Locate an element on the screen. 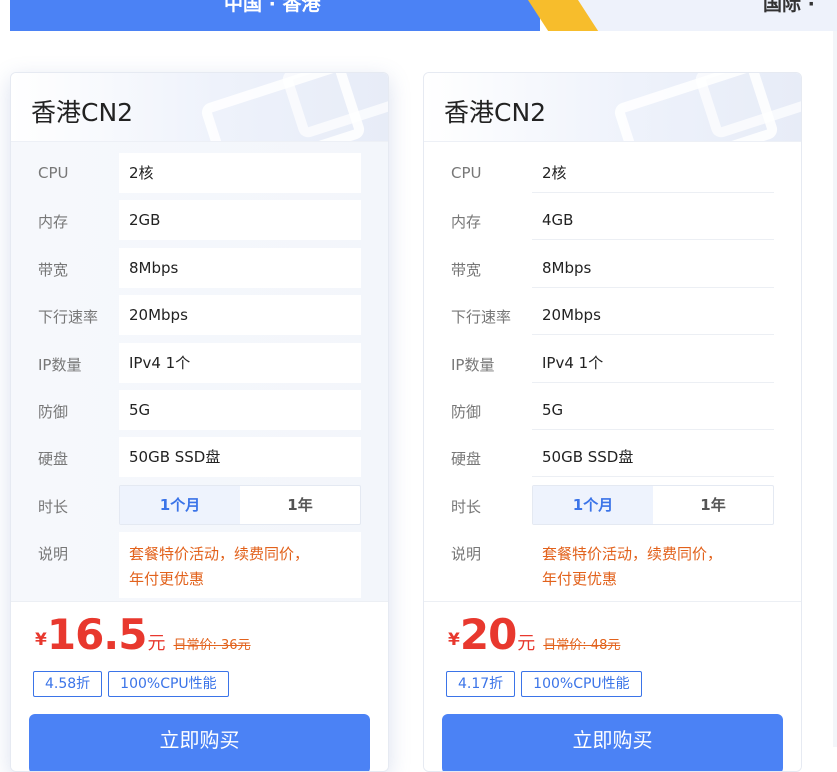 This screenshot has height=772, width=837. price-line: ¥16.5元 日常价: 36元 is located at coordinates (143, 634).